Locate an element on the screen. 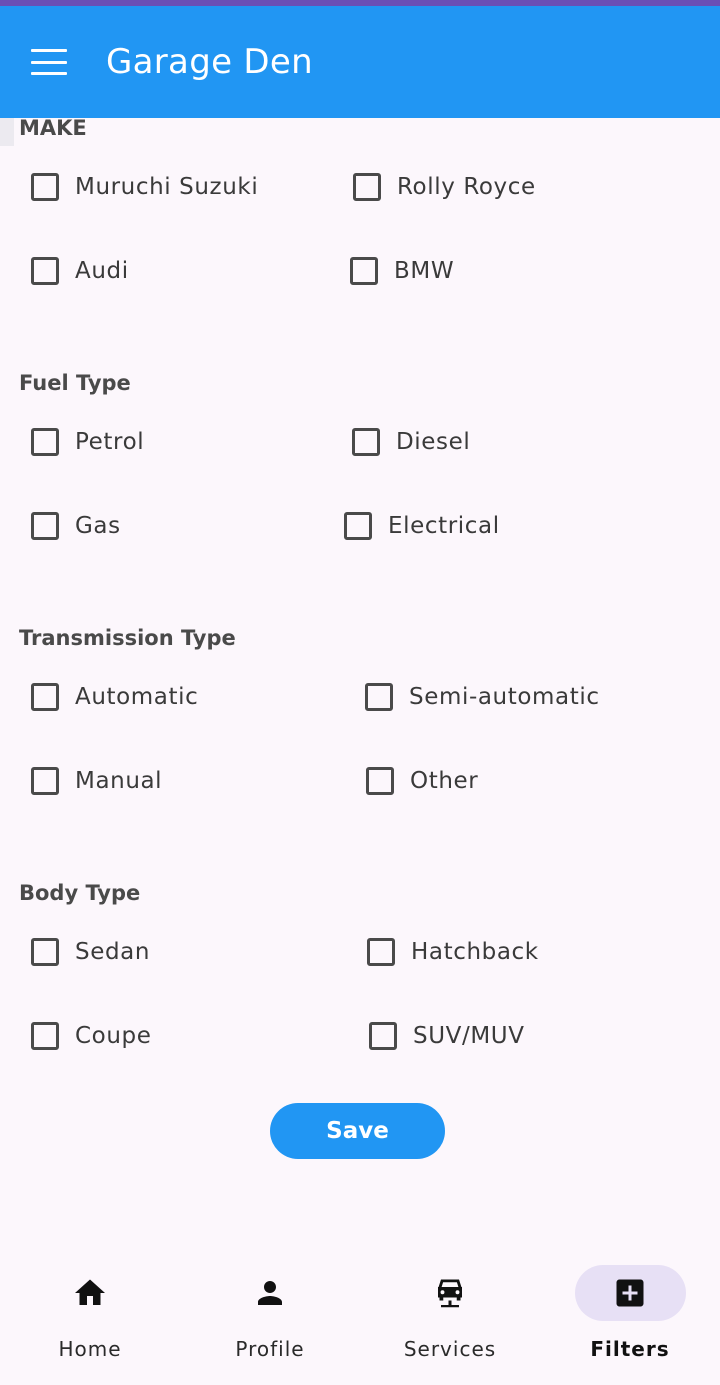 The height and width of the screenshot is (1385, 720). nav-label: Services is located at coordinates (450, 1349).